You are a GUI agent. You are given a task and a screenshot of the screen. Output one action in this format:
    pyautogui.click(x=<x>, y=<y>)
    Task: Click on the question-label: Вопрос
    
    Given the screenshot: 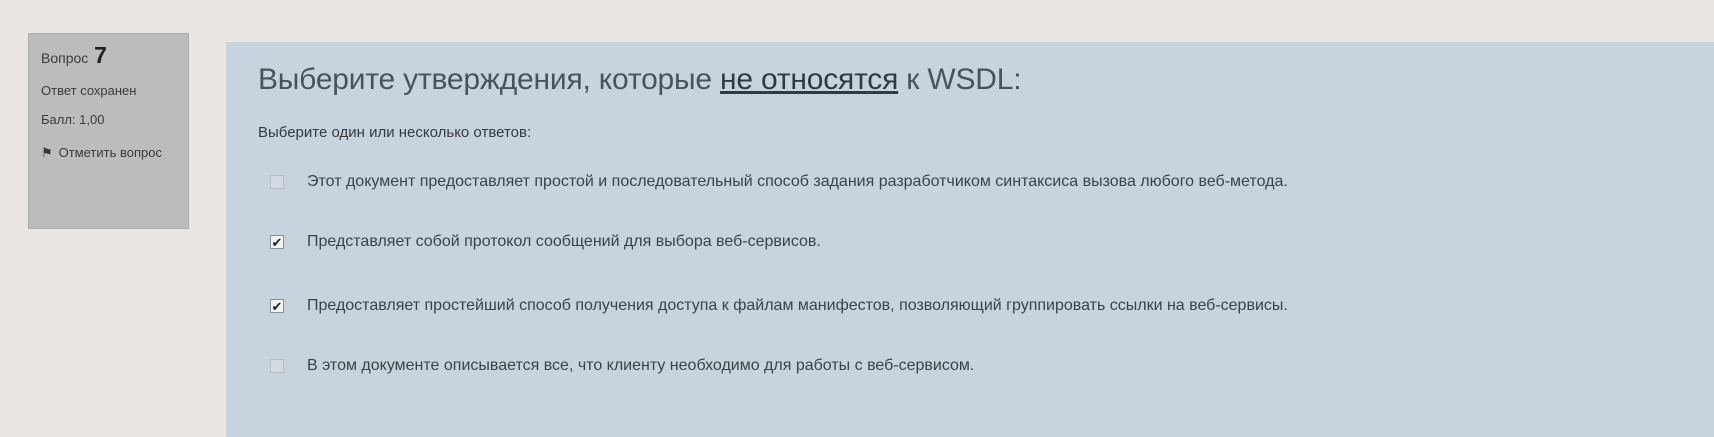 What is the action you would take?
    pyautogui.click(x=65, y=58)
    